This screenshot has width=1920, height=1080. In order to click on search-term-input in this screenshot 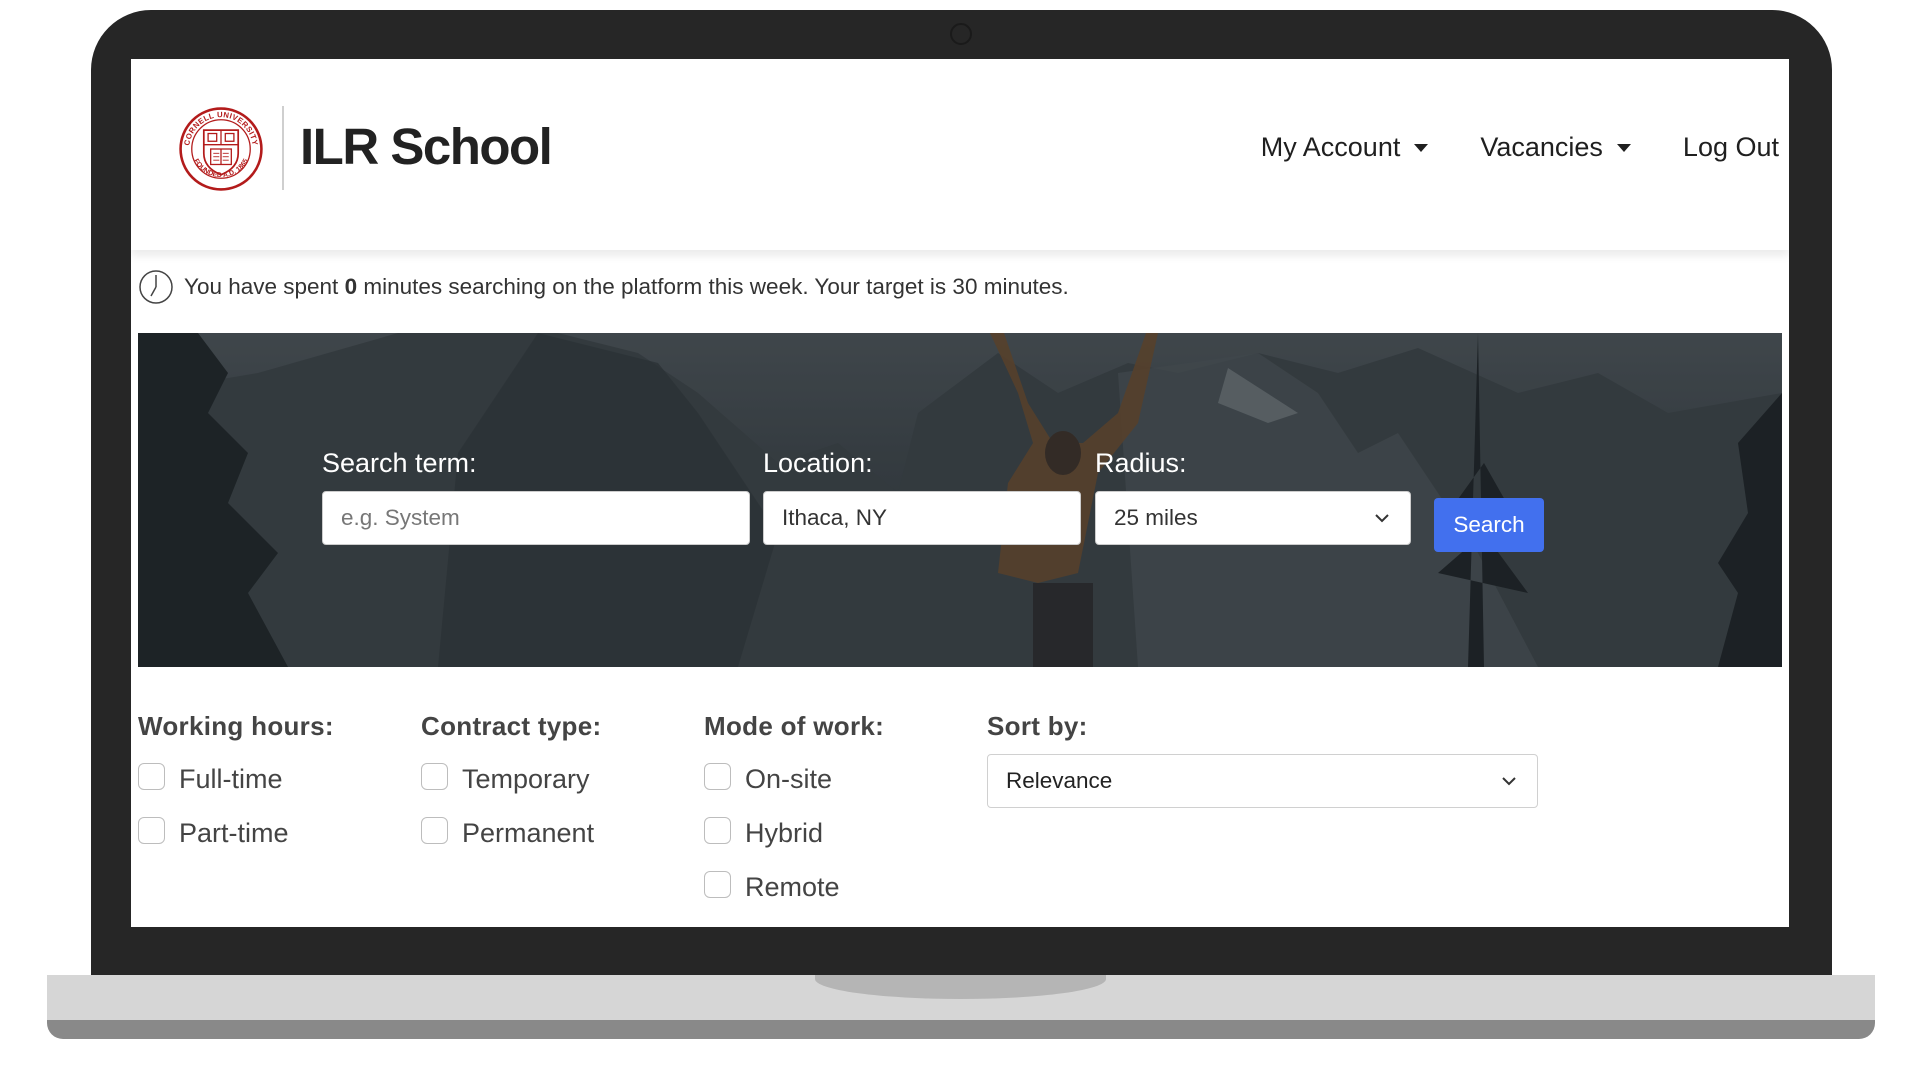, I will do `click(536, 518)`.